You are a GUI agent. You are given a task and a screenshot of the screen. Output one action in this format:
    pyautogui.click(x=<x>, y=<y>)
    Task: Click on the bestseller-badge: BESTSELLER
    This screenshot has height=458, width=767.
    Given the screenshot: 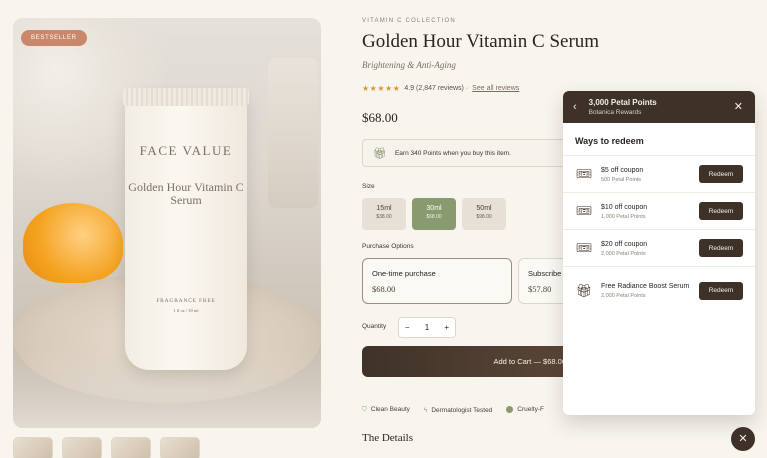 What is the action you would take?
    pyautogui.click(x=54, y=38)
    